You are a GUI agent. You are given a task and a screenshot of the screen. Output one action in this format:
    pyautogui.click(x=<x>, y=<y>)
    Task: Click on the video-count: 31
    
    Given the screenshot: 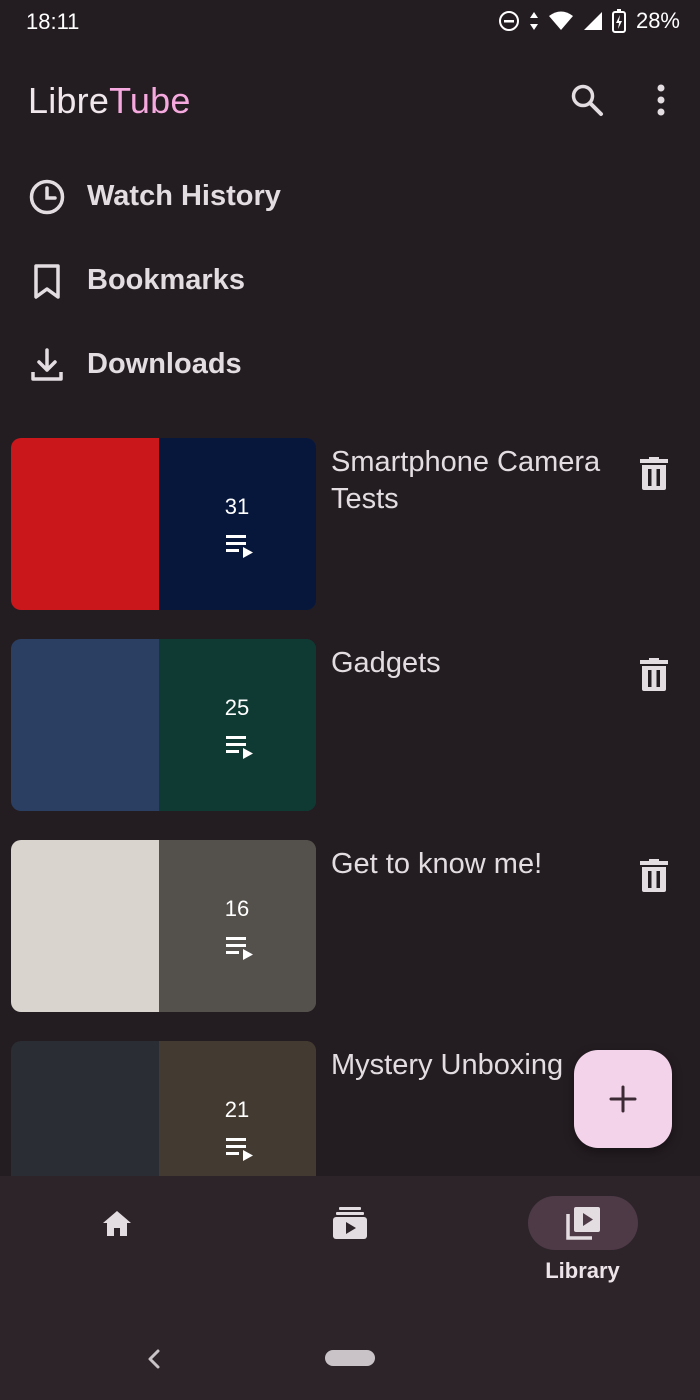 What is the action you would take?
    pyautogui.click(x=237, y=506)
    